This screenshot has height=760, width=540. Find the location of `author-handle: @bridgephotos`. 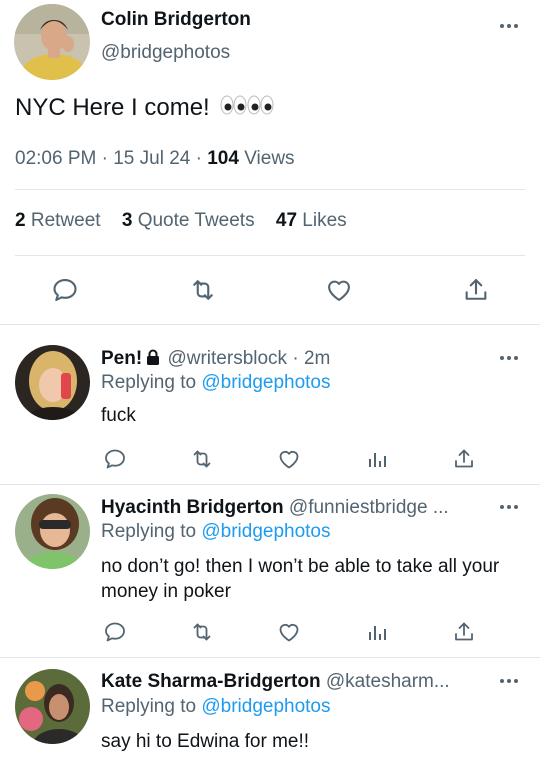

author-handle: @bridgephotos is located at coordinates (165, 53).